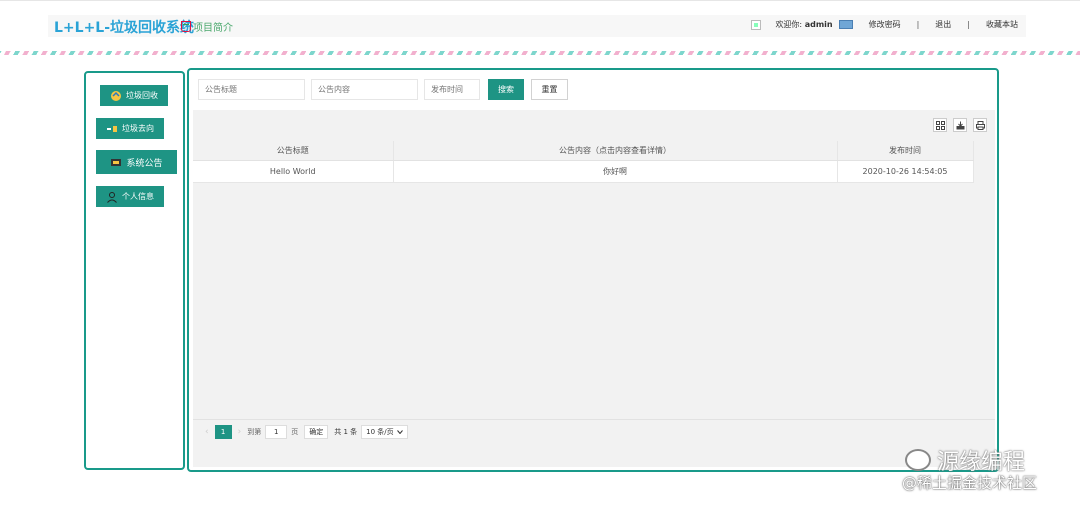 The width and height of the screenshot is (1080, 507). Describe the element at coordinates (116, 95) in the screenshot. I see `recycle-icon` at that location.